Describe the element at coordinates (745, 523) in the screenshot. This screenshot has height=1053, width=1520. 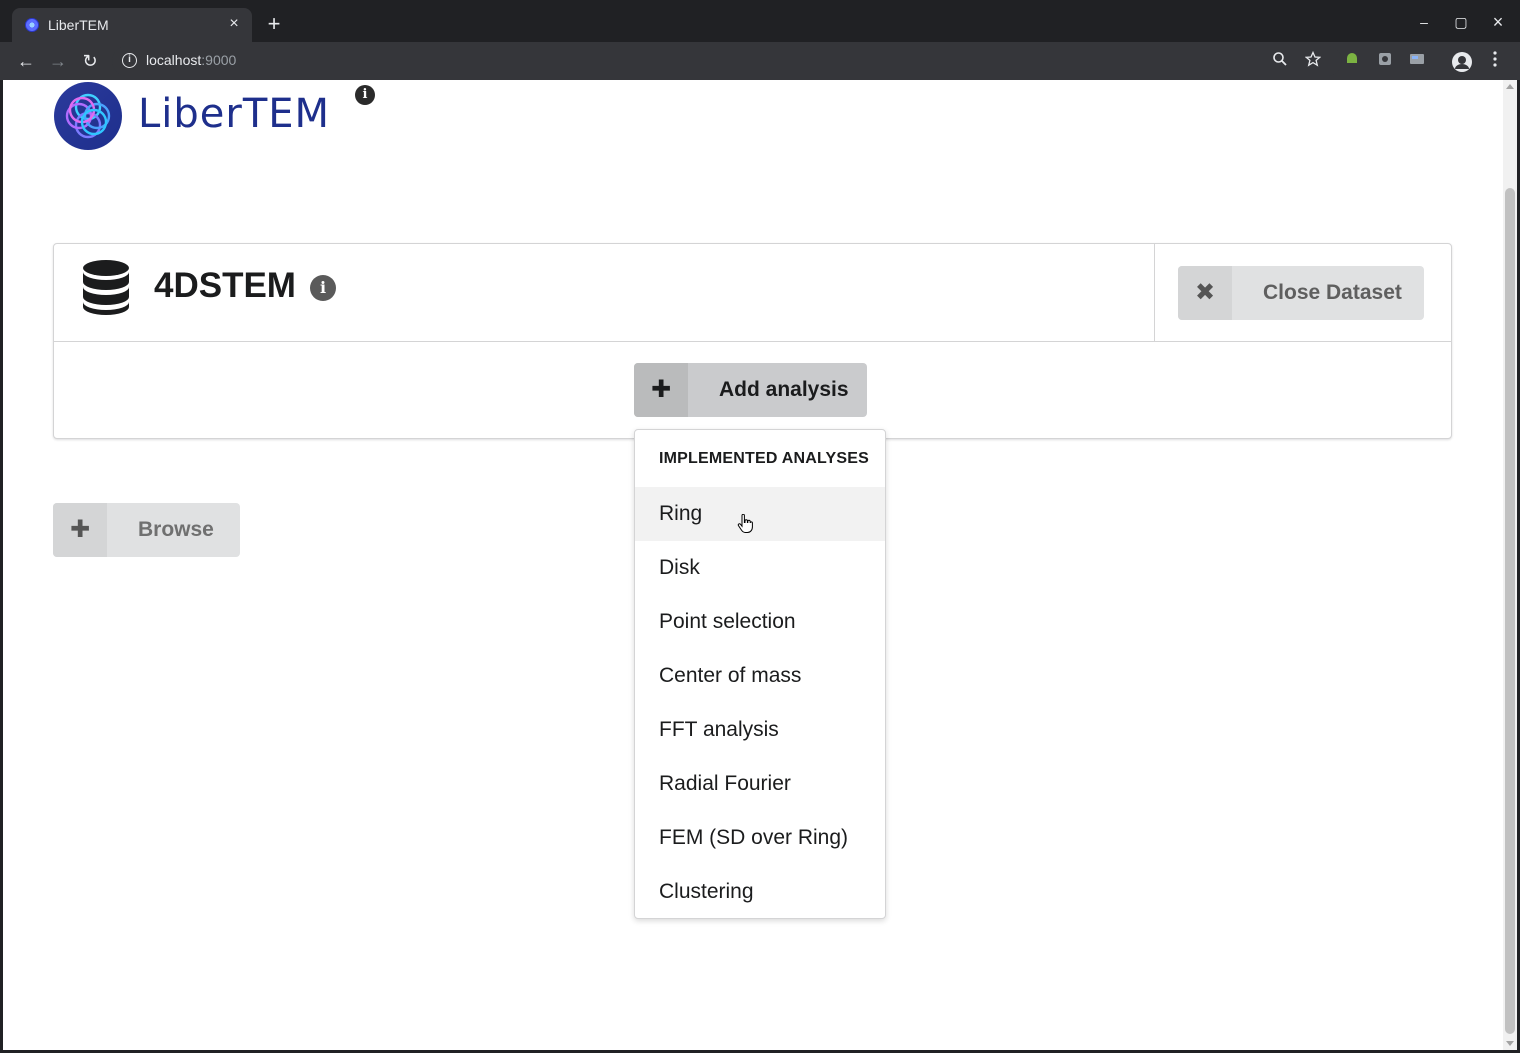
I see `hand-cursor-icon` at that location.